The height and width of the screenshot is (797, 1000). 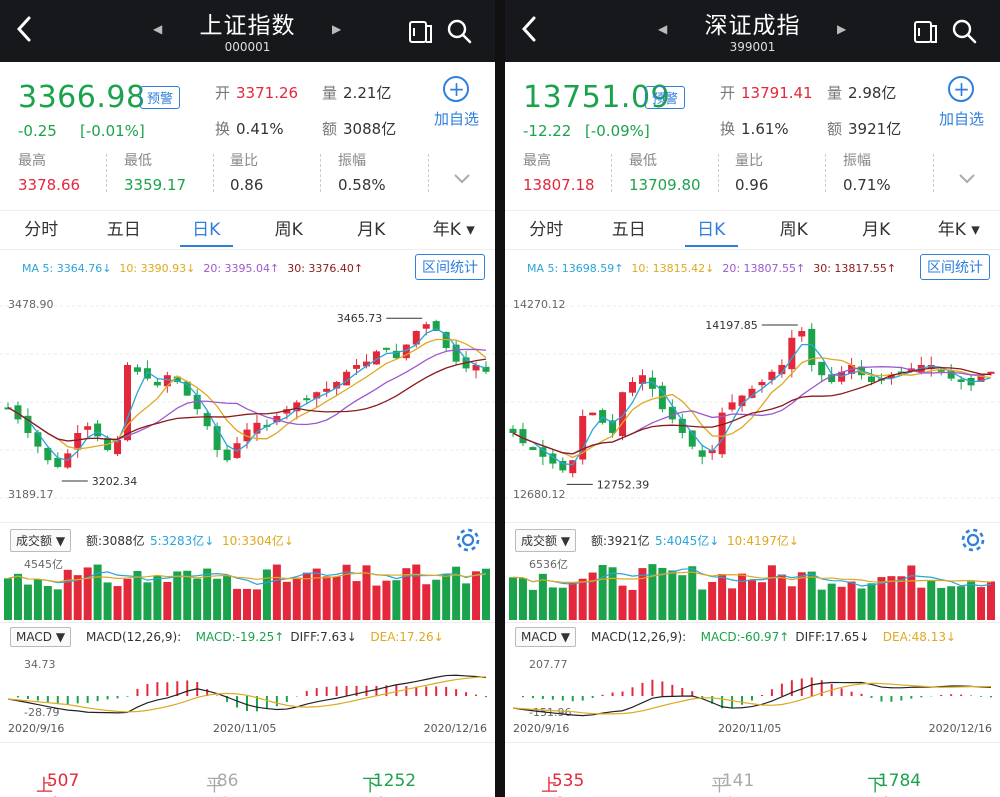 What do you see at coordinates (752, 769) in the screenshot?
I see `market-breadth: 上涨 535家 平盘 141家 下跌 1784家` at bounding box center [752, 769].